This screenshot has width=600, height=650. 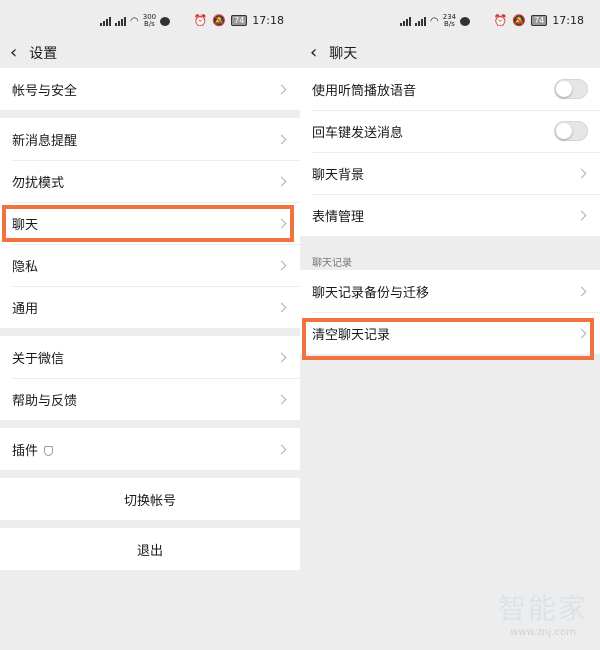 What do you see at coordinates (332, 263) in the screenshot?
I see `section-header-chat-history: 聊天记录` at bounding box center [332, 263].